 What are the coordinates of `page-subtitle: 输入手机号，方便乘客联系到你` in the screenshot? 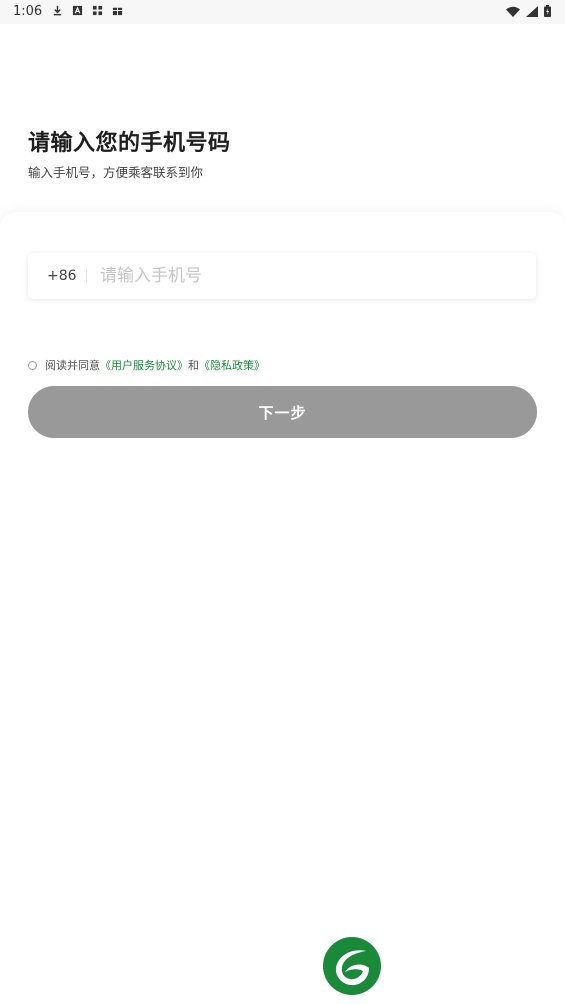 It's located at (116, 172).